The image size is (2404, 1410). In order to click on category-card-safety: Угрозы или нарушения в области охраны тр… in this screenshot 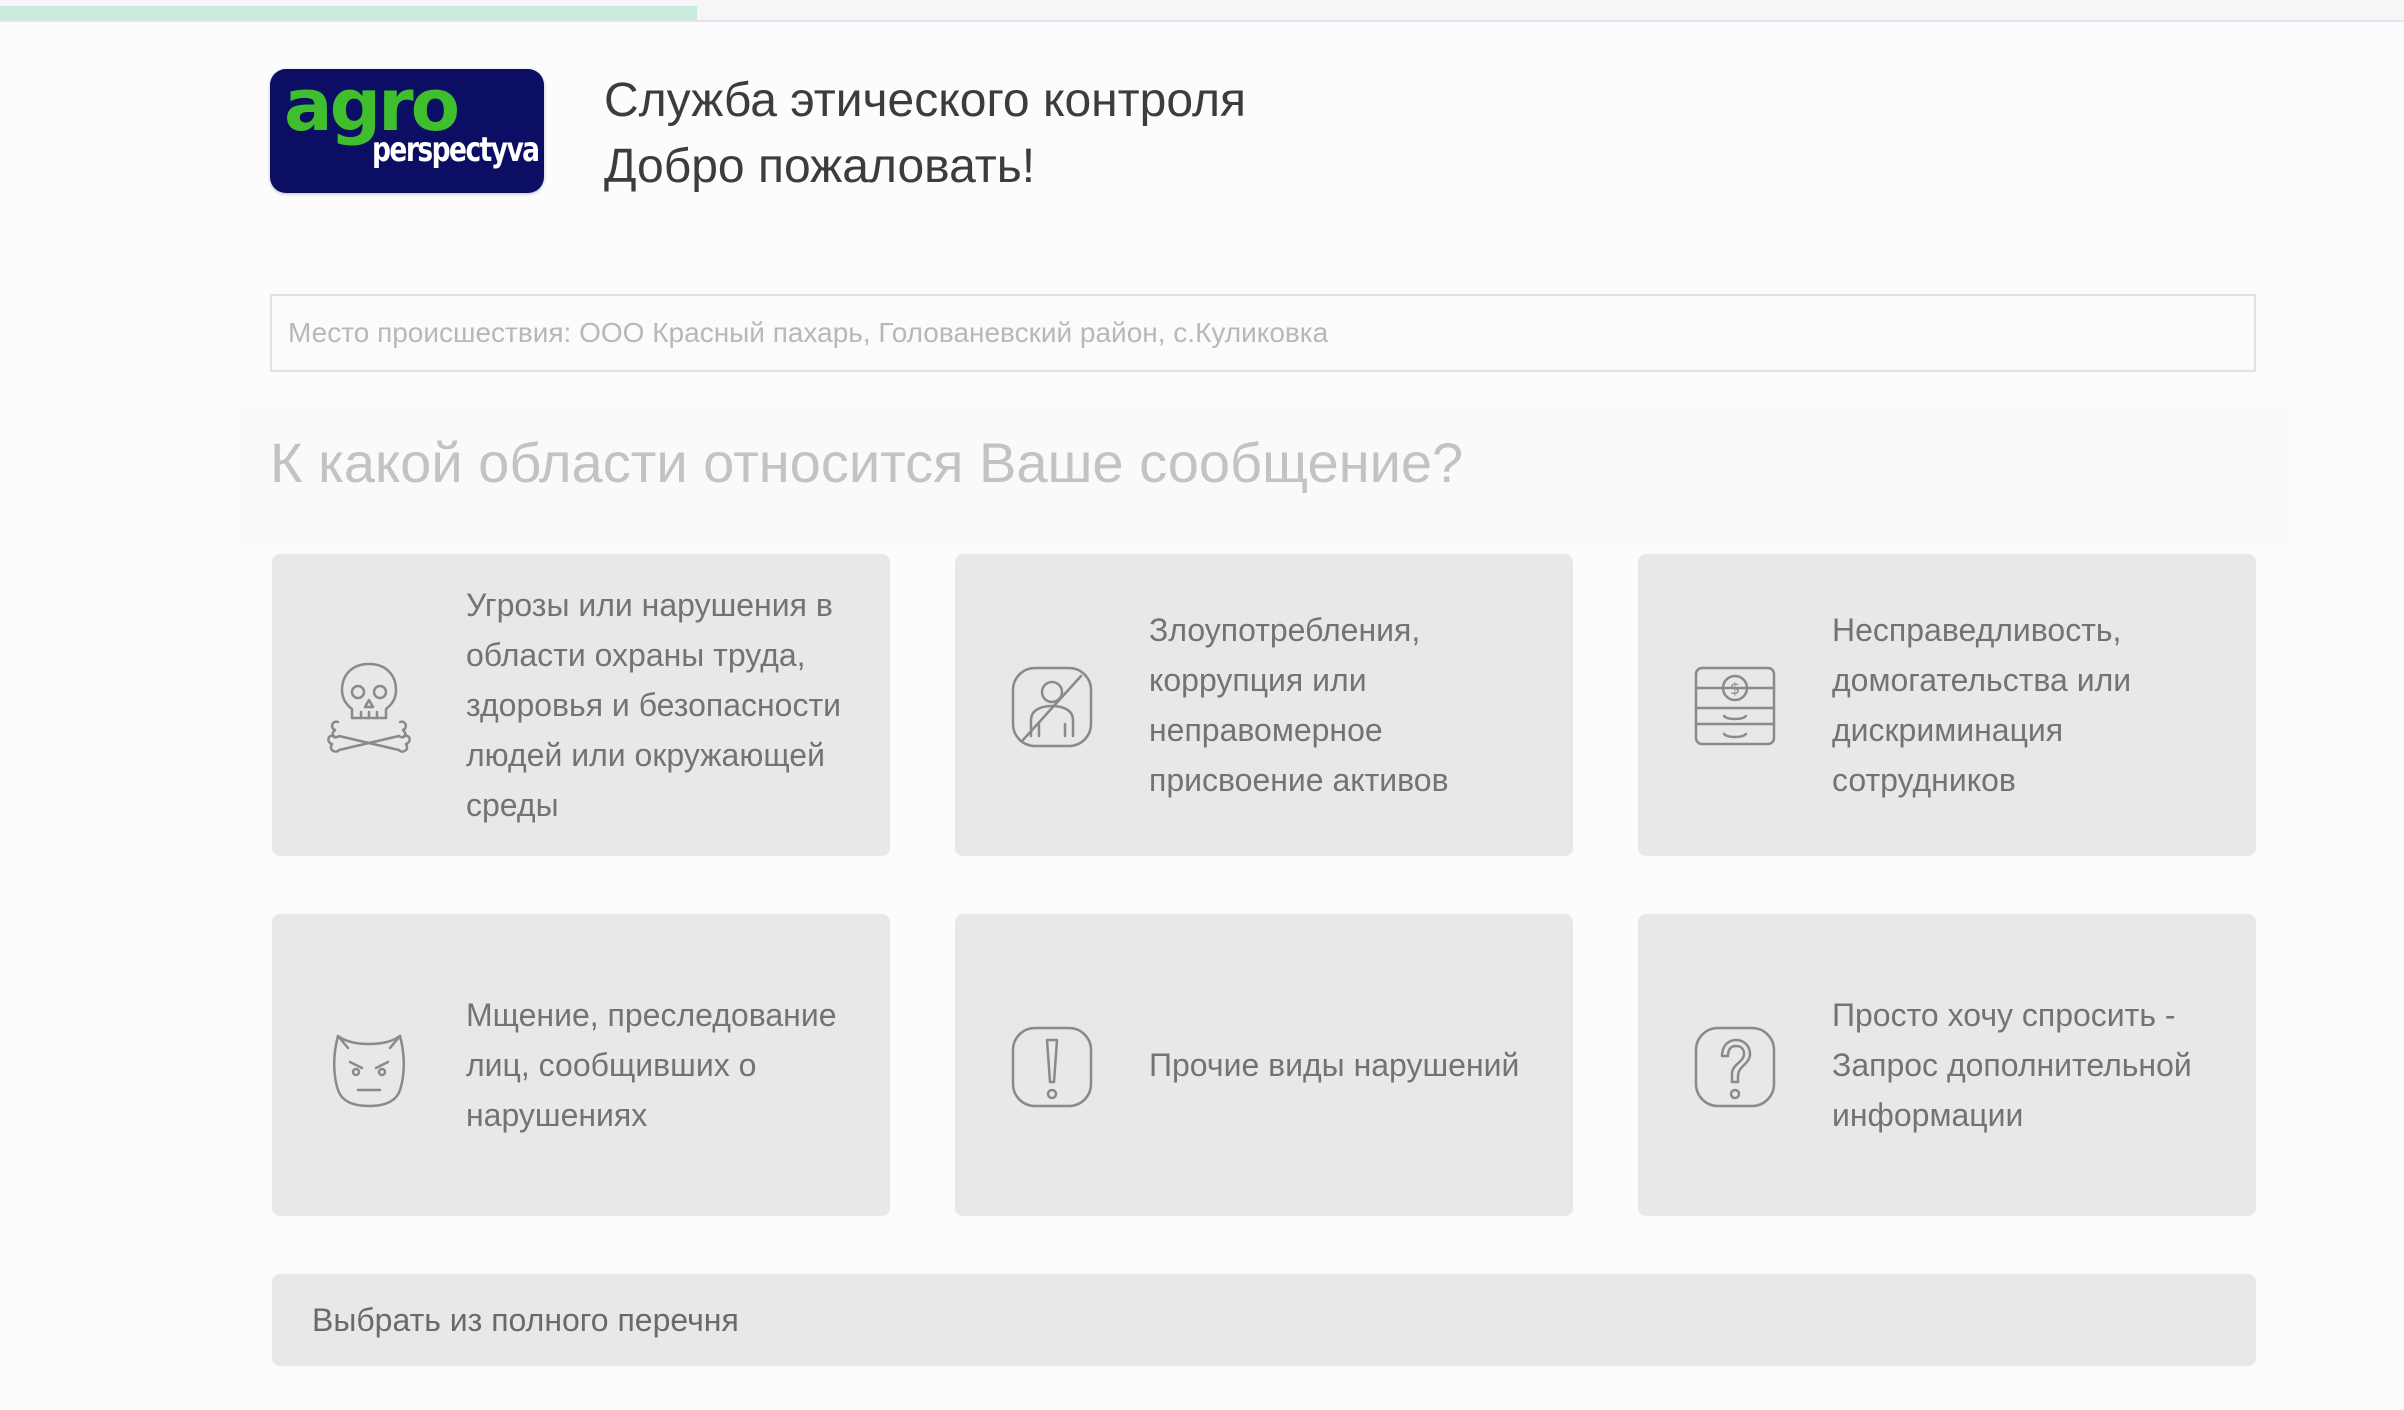, I will do `click(581, 705)`.